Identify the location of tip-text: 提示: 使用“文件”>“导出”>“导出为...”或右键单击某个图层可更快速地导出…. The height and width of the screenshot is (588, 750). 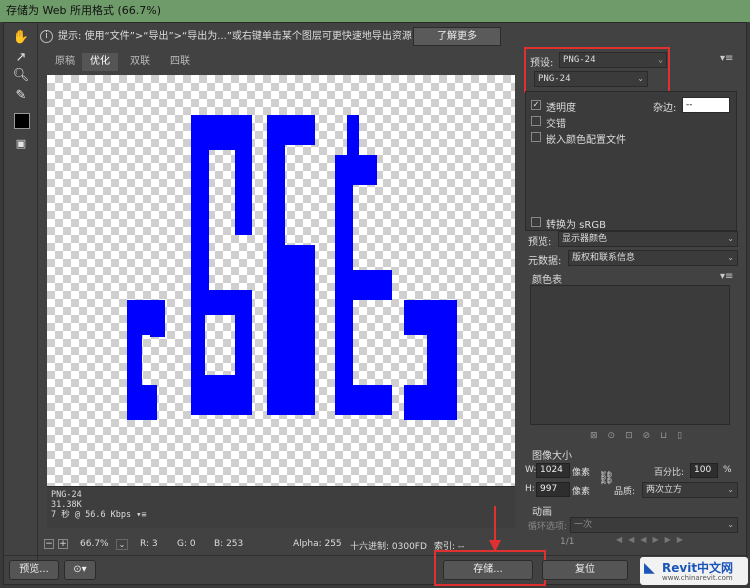
(235, 36).